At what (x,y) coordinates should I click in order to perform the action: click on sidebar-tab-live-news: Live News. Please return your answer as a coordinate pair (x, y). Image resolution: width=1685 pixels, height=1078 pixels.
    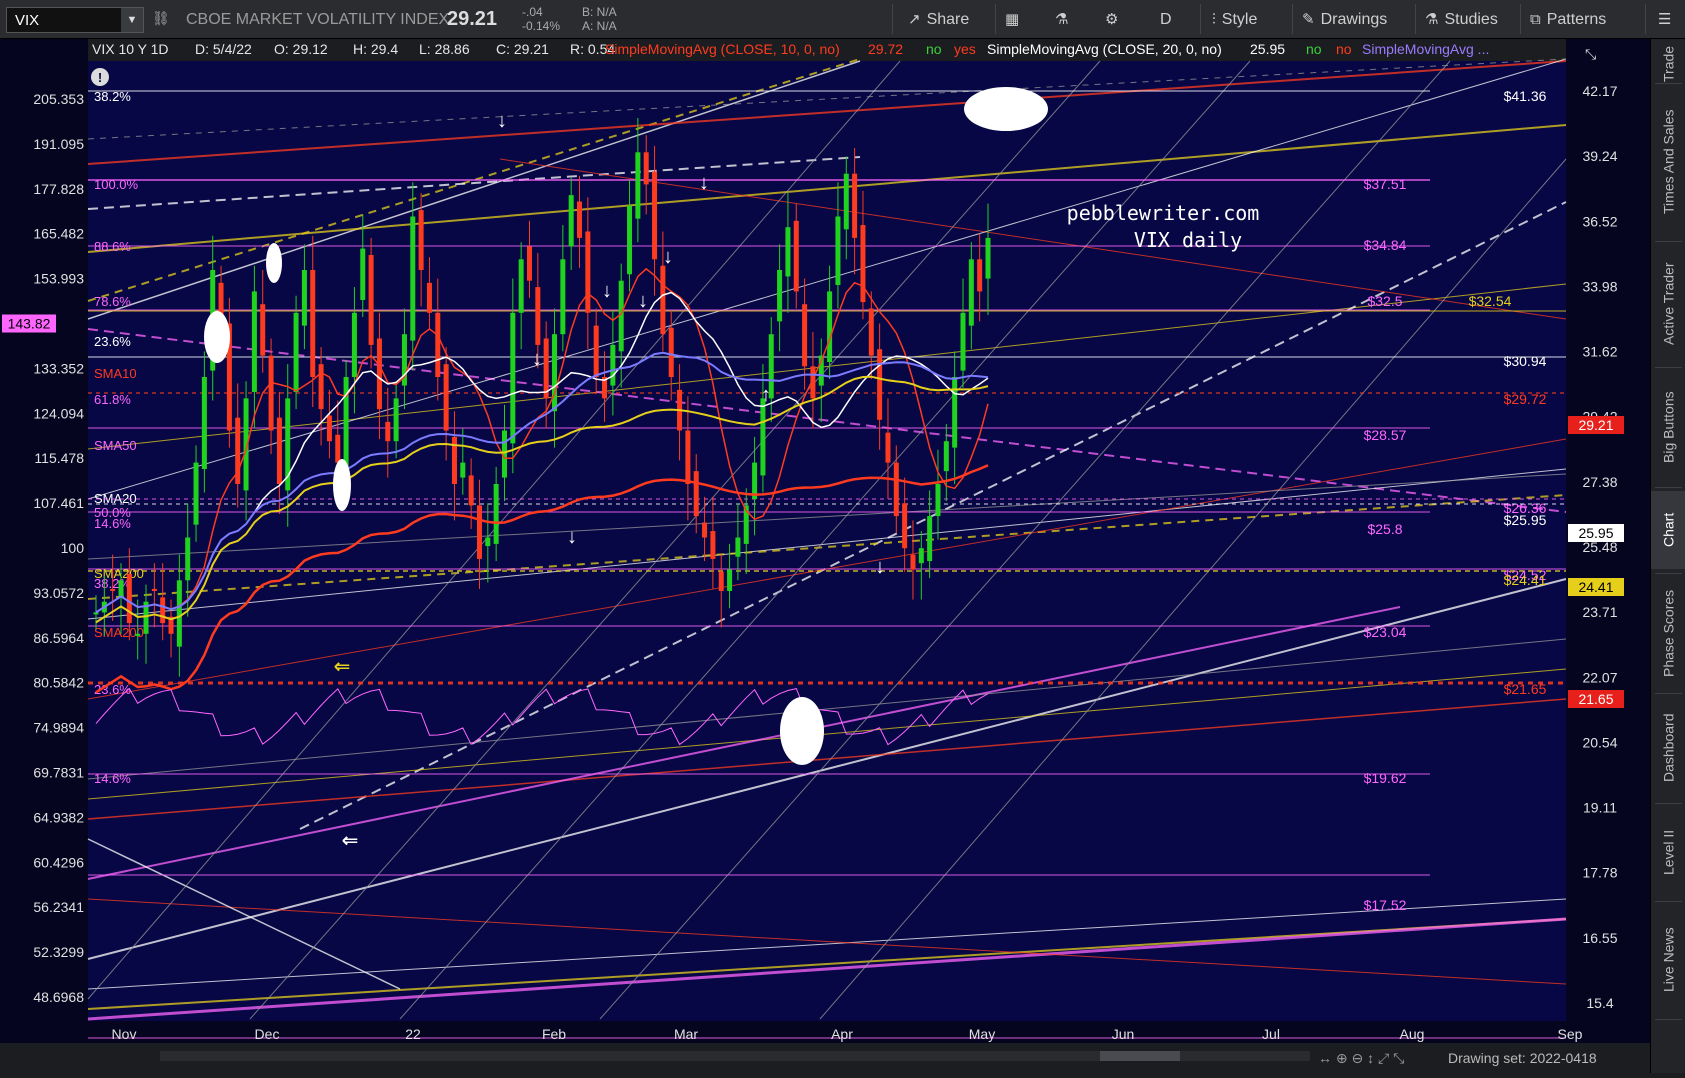
    Looking at the image, I should click on (1668, 960).